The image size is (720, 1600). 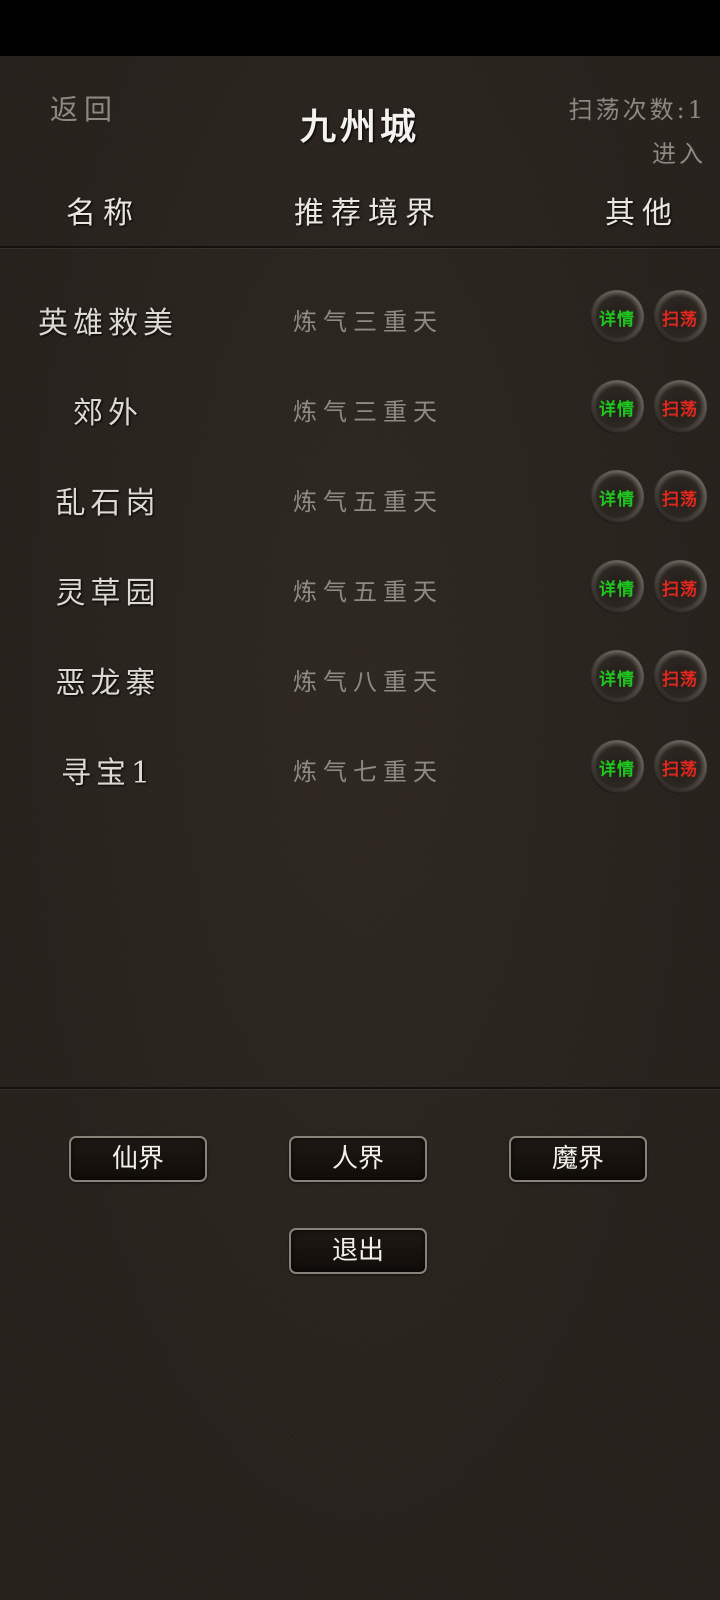 I want to click on enter-button: 进入, so click(x=679, y=151).